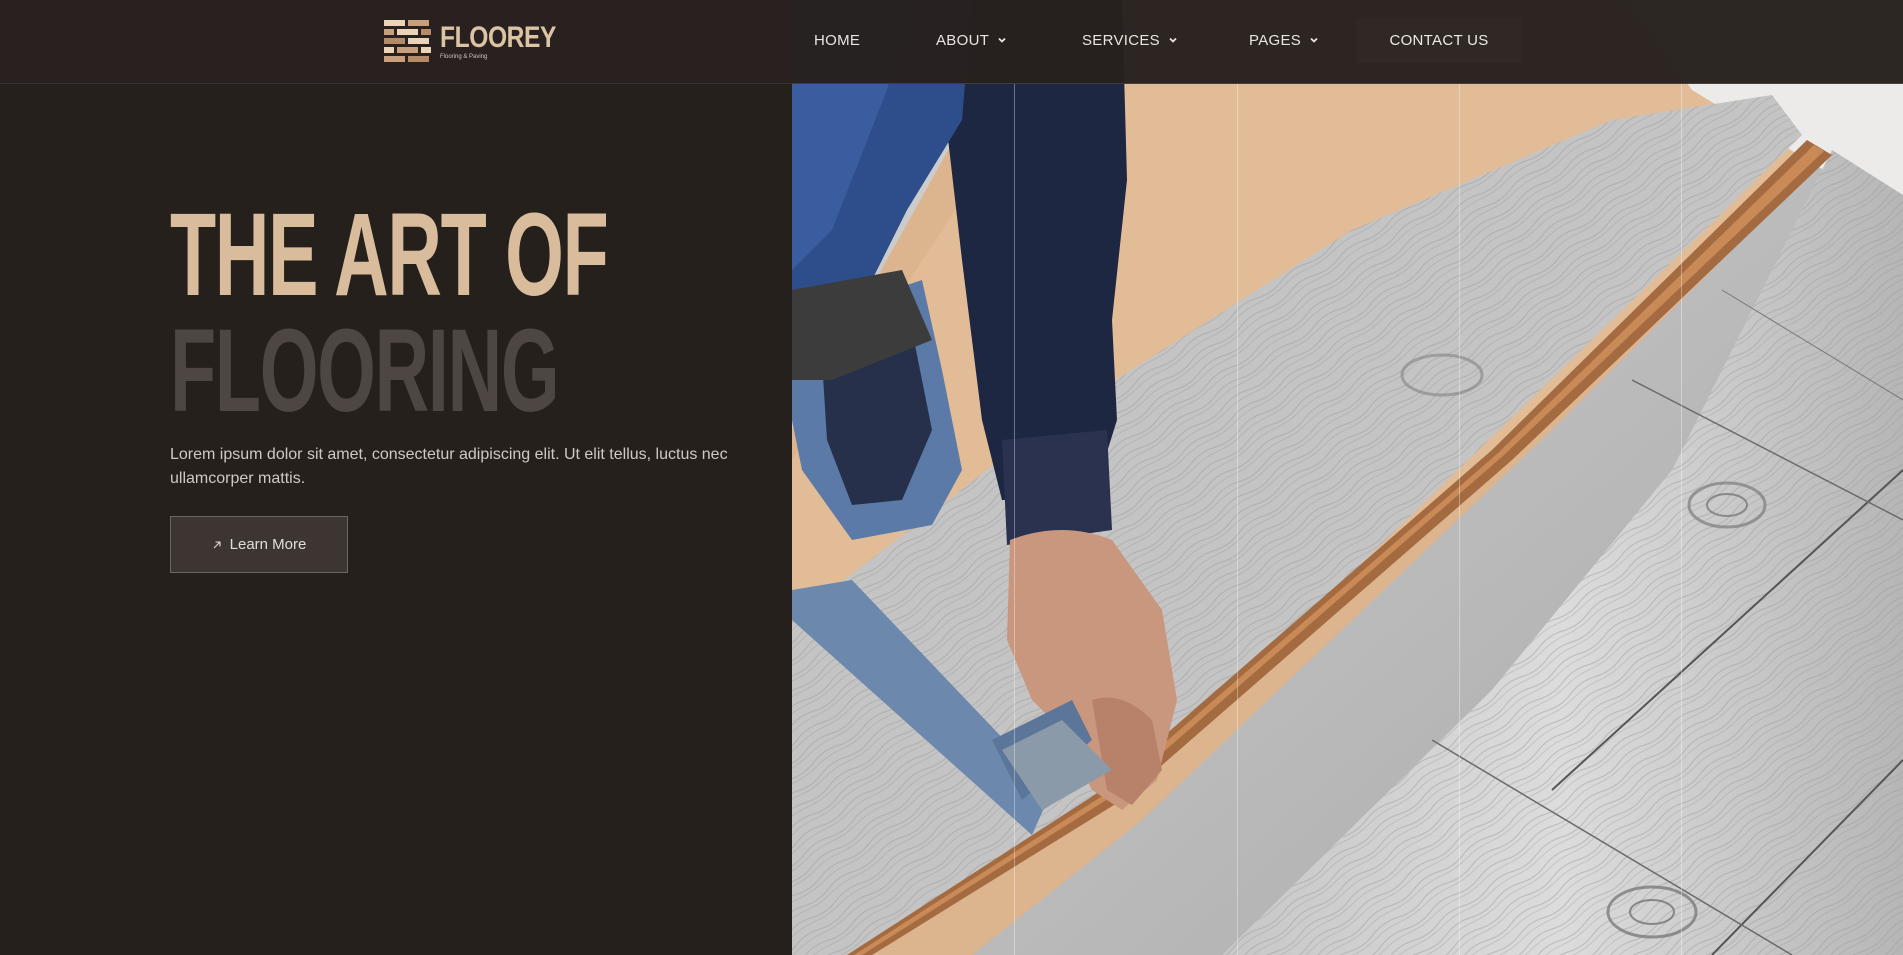 This screenshot has height=955, width=1903. Describe the element at coordinates (365, 371) in the screenshot. I see `hero-title-line-2: FLOORING` at that location.